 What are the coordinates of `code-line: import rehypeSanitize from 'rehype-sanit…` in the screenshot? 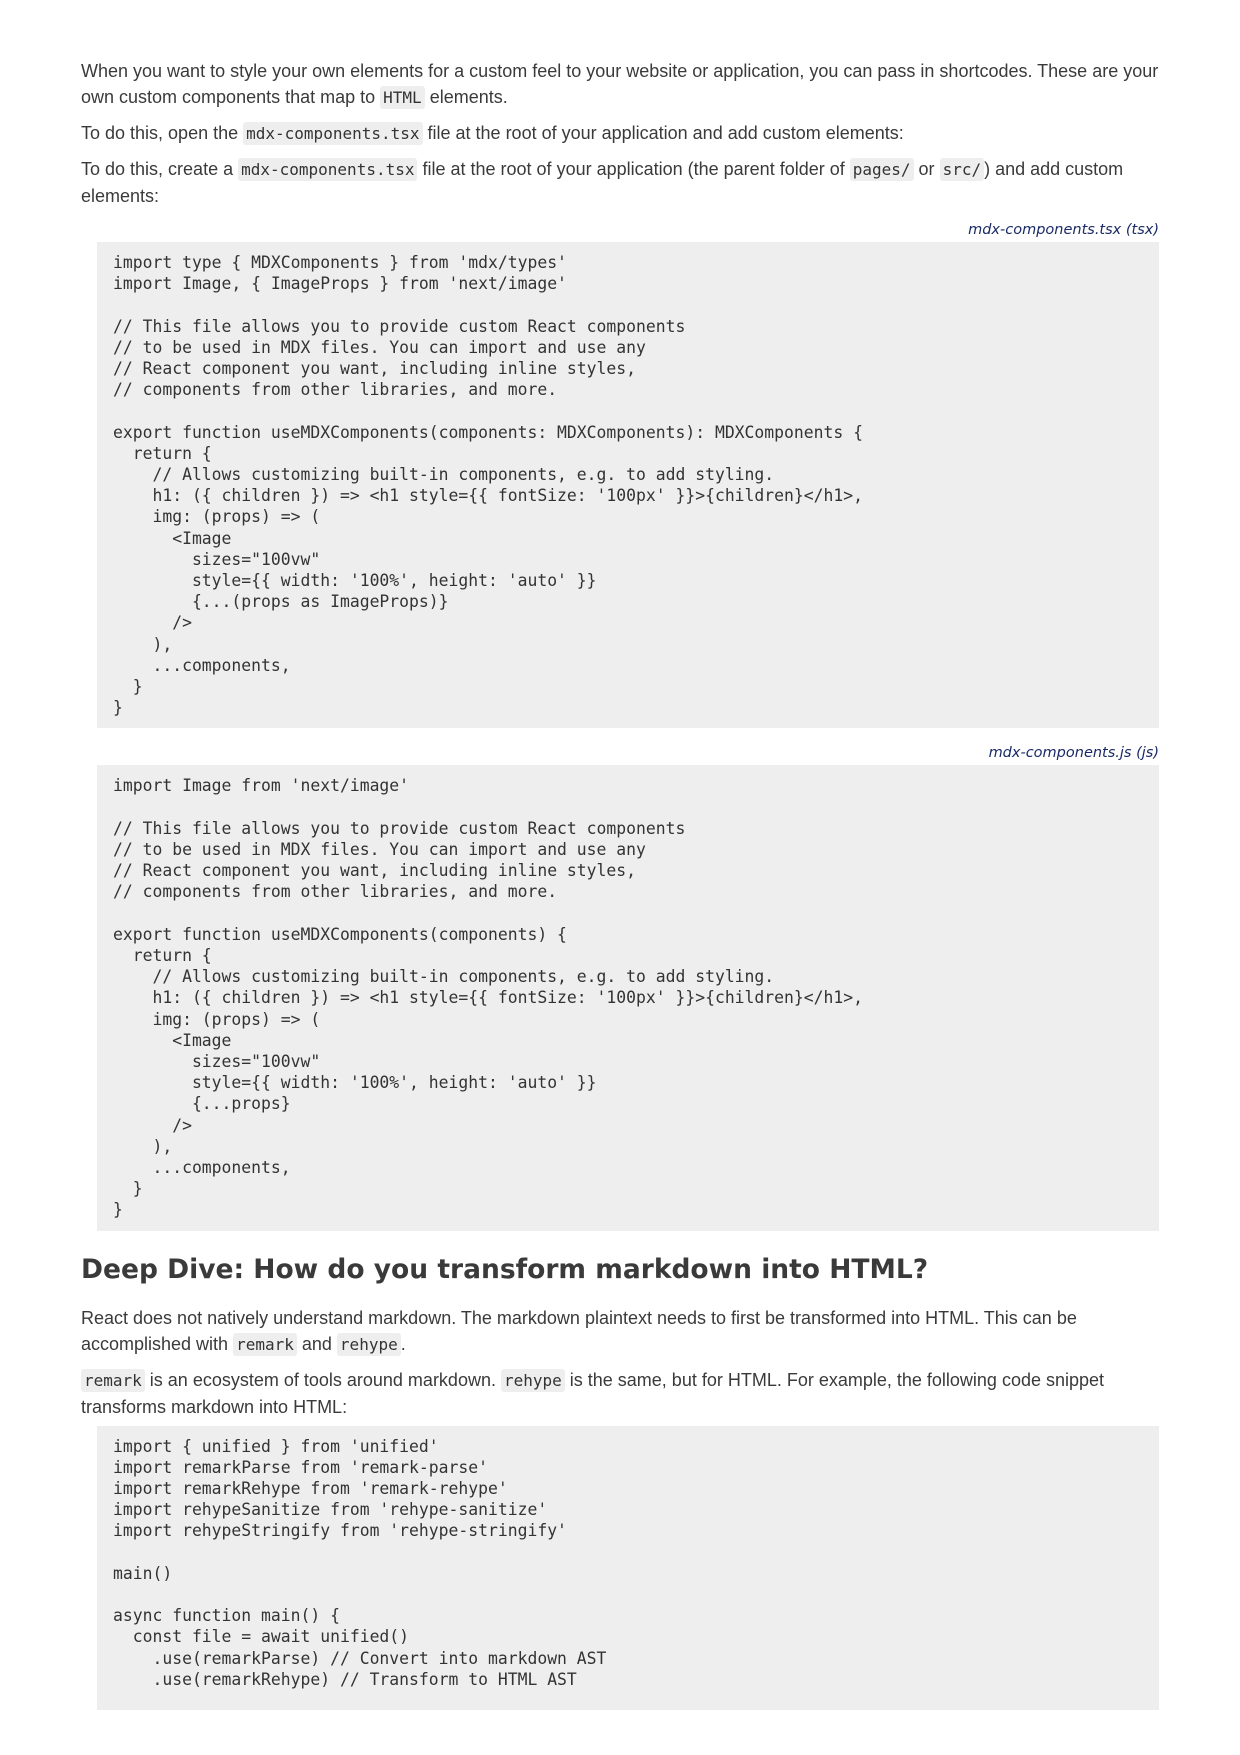 It's located at (330, 1510).